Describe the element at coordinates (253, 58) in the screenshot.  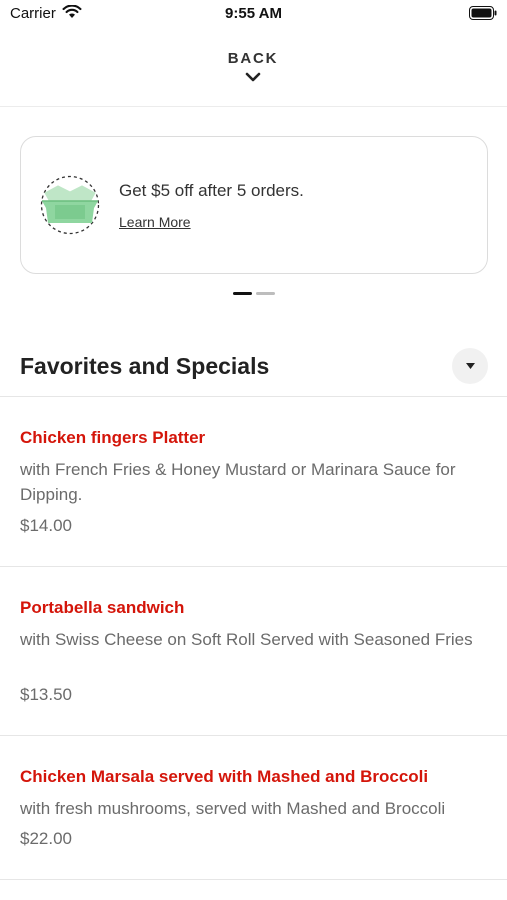
I see `back-label: BACK` at that location.